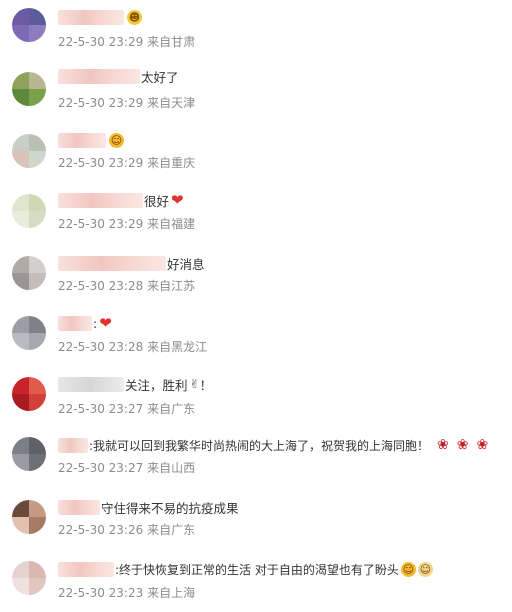  Describe the element at coordinates (101, 593) in the screenshot. I see `comment-time: 22-5-30 23:23` at that location.